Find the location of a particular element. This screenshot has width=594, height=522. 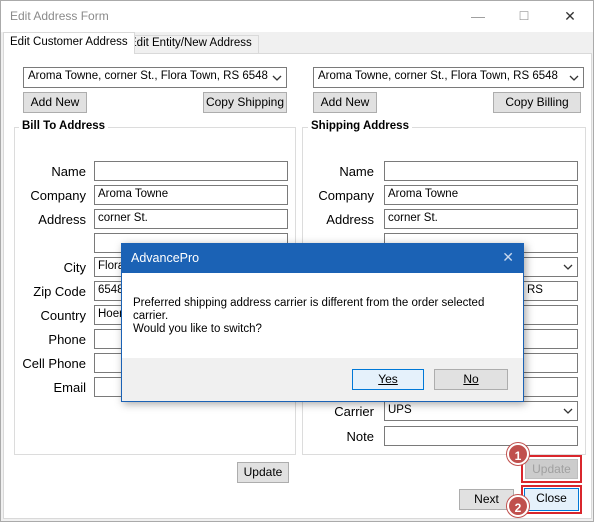

ship-name-label: Name is located at coordinates (356, 171).